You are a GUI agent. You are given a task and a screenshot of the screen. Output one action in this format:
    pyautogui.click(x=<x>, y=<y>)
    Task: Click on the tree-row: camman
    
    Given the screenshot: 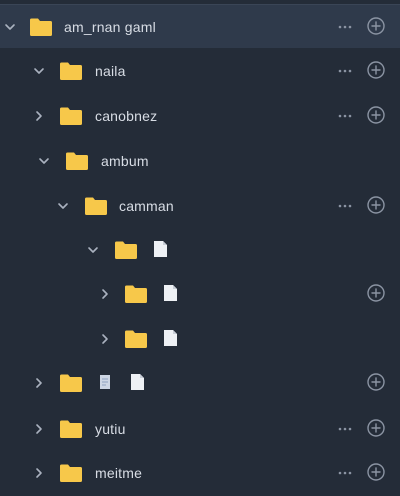 What is the action you would take?
    pyautogui.click(x=200, y=206)
    